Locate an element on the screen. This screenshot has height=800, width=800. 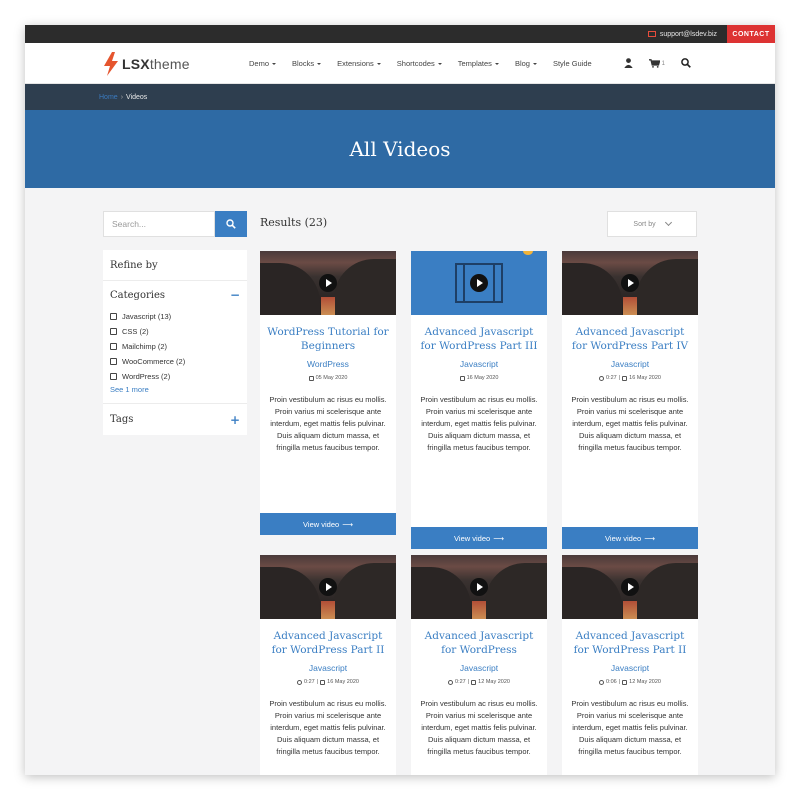
cart-button: 1 is located at coordinates (656, 63).